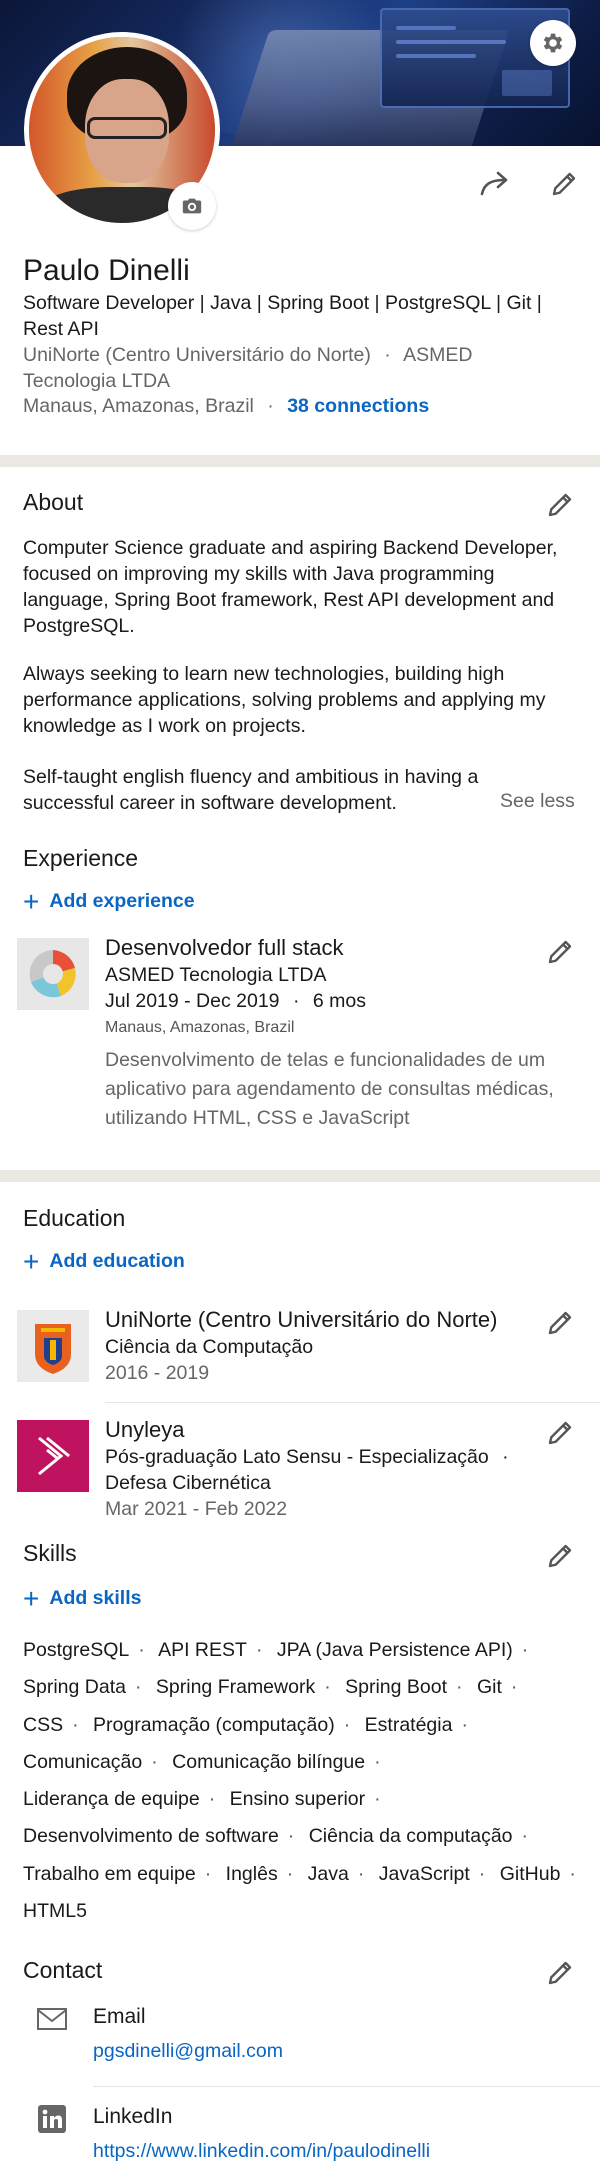 This screenshot has height=2184, width=600. What do you see at coordinates (104, 1261) in the screenshot?
I see `add-education-button: + Add education` at bounding box center [104, 1261].